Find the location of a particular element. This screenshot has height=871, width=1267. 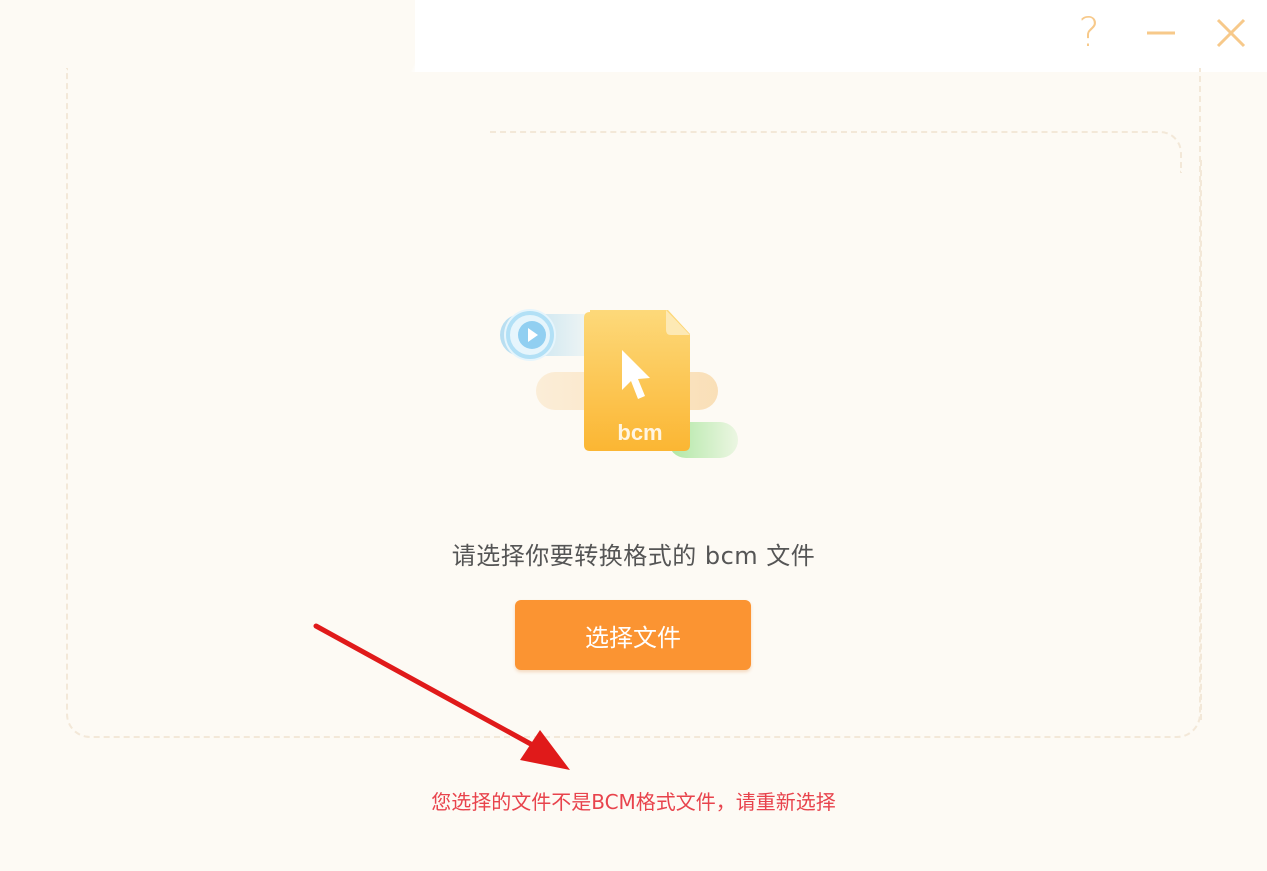

help-icon: ? is located at coordinates (1089, 33).